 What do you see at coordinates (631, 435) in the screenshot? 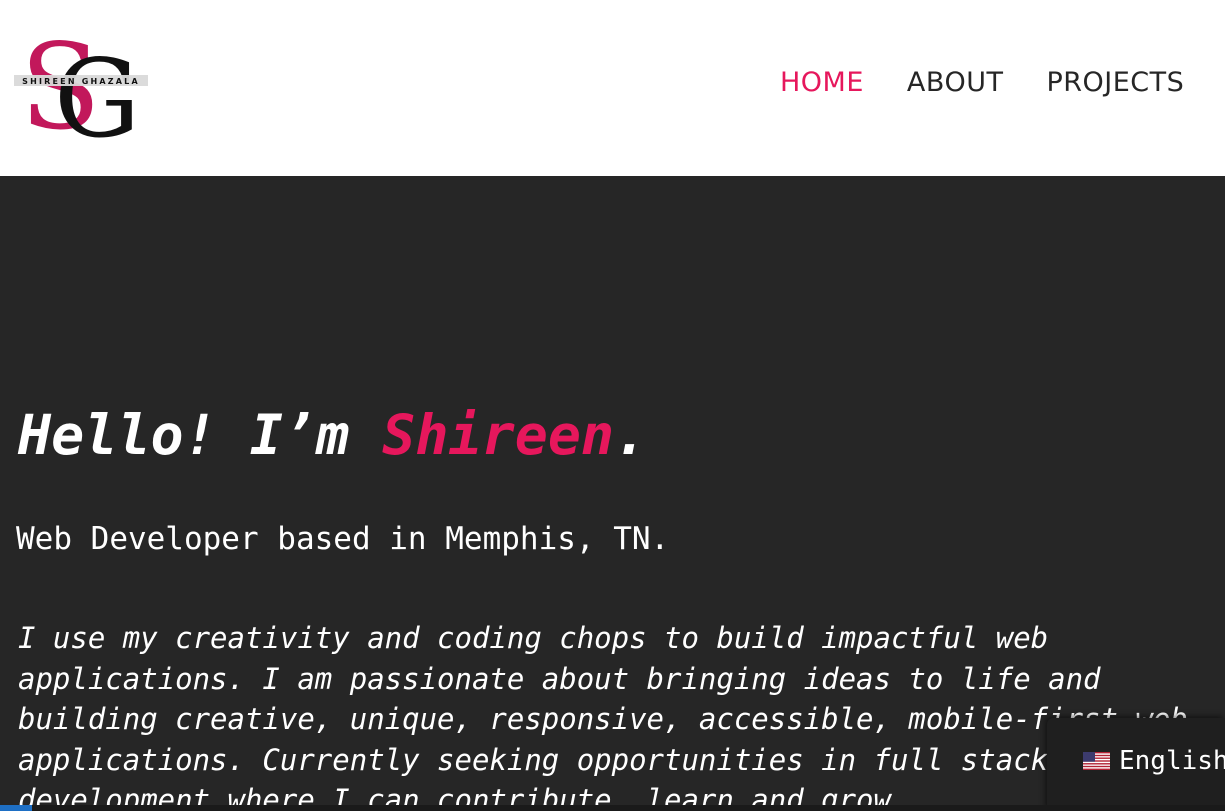
I see `greeting-suffix: .` at bounding box center [631, 435].